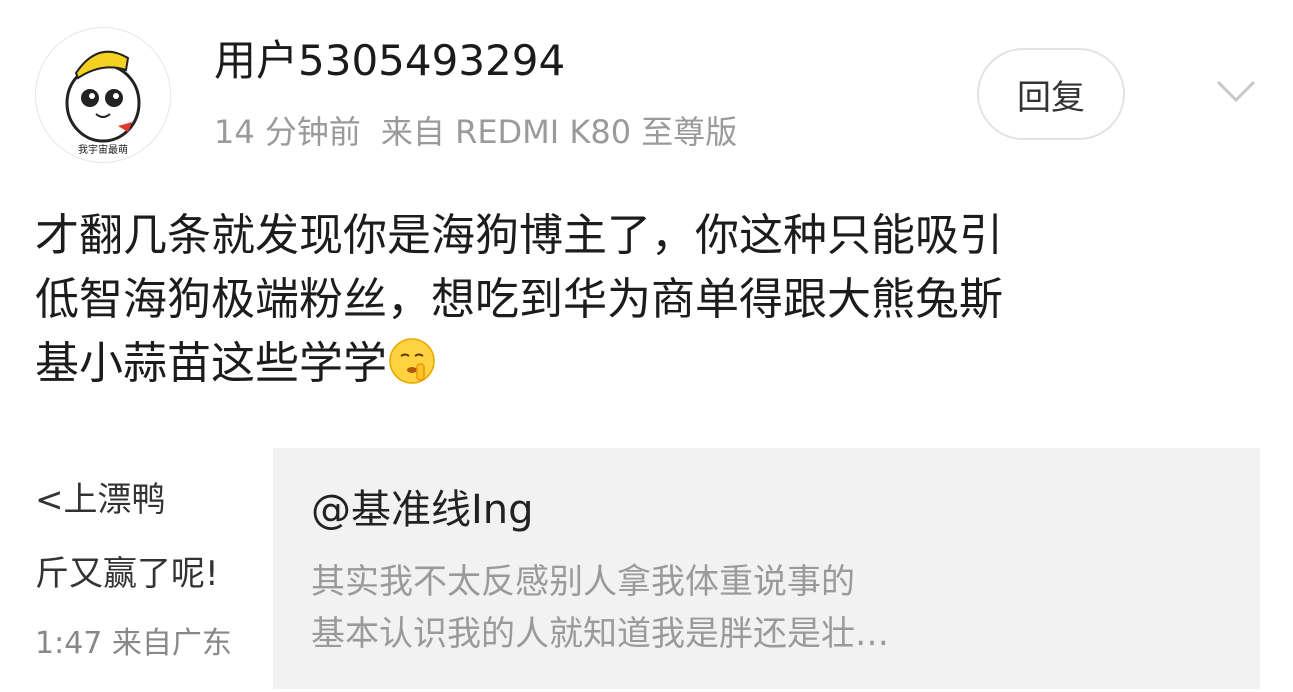 The height and width of the screenshot is (692, 1293). What do you see at coordinates (127, 574) in the screenshot?
I see `thumbnail-text: 斤又赢了呢!` at bounding box center [127, 574].